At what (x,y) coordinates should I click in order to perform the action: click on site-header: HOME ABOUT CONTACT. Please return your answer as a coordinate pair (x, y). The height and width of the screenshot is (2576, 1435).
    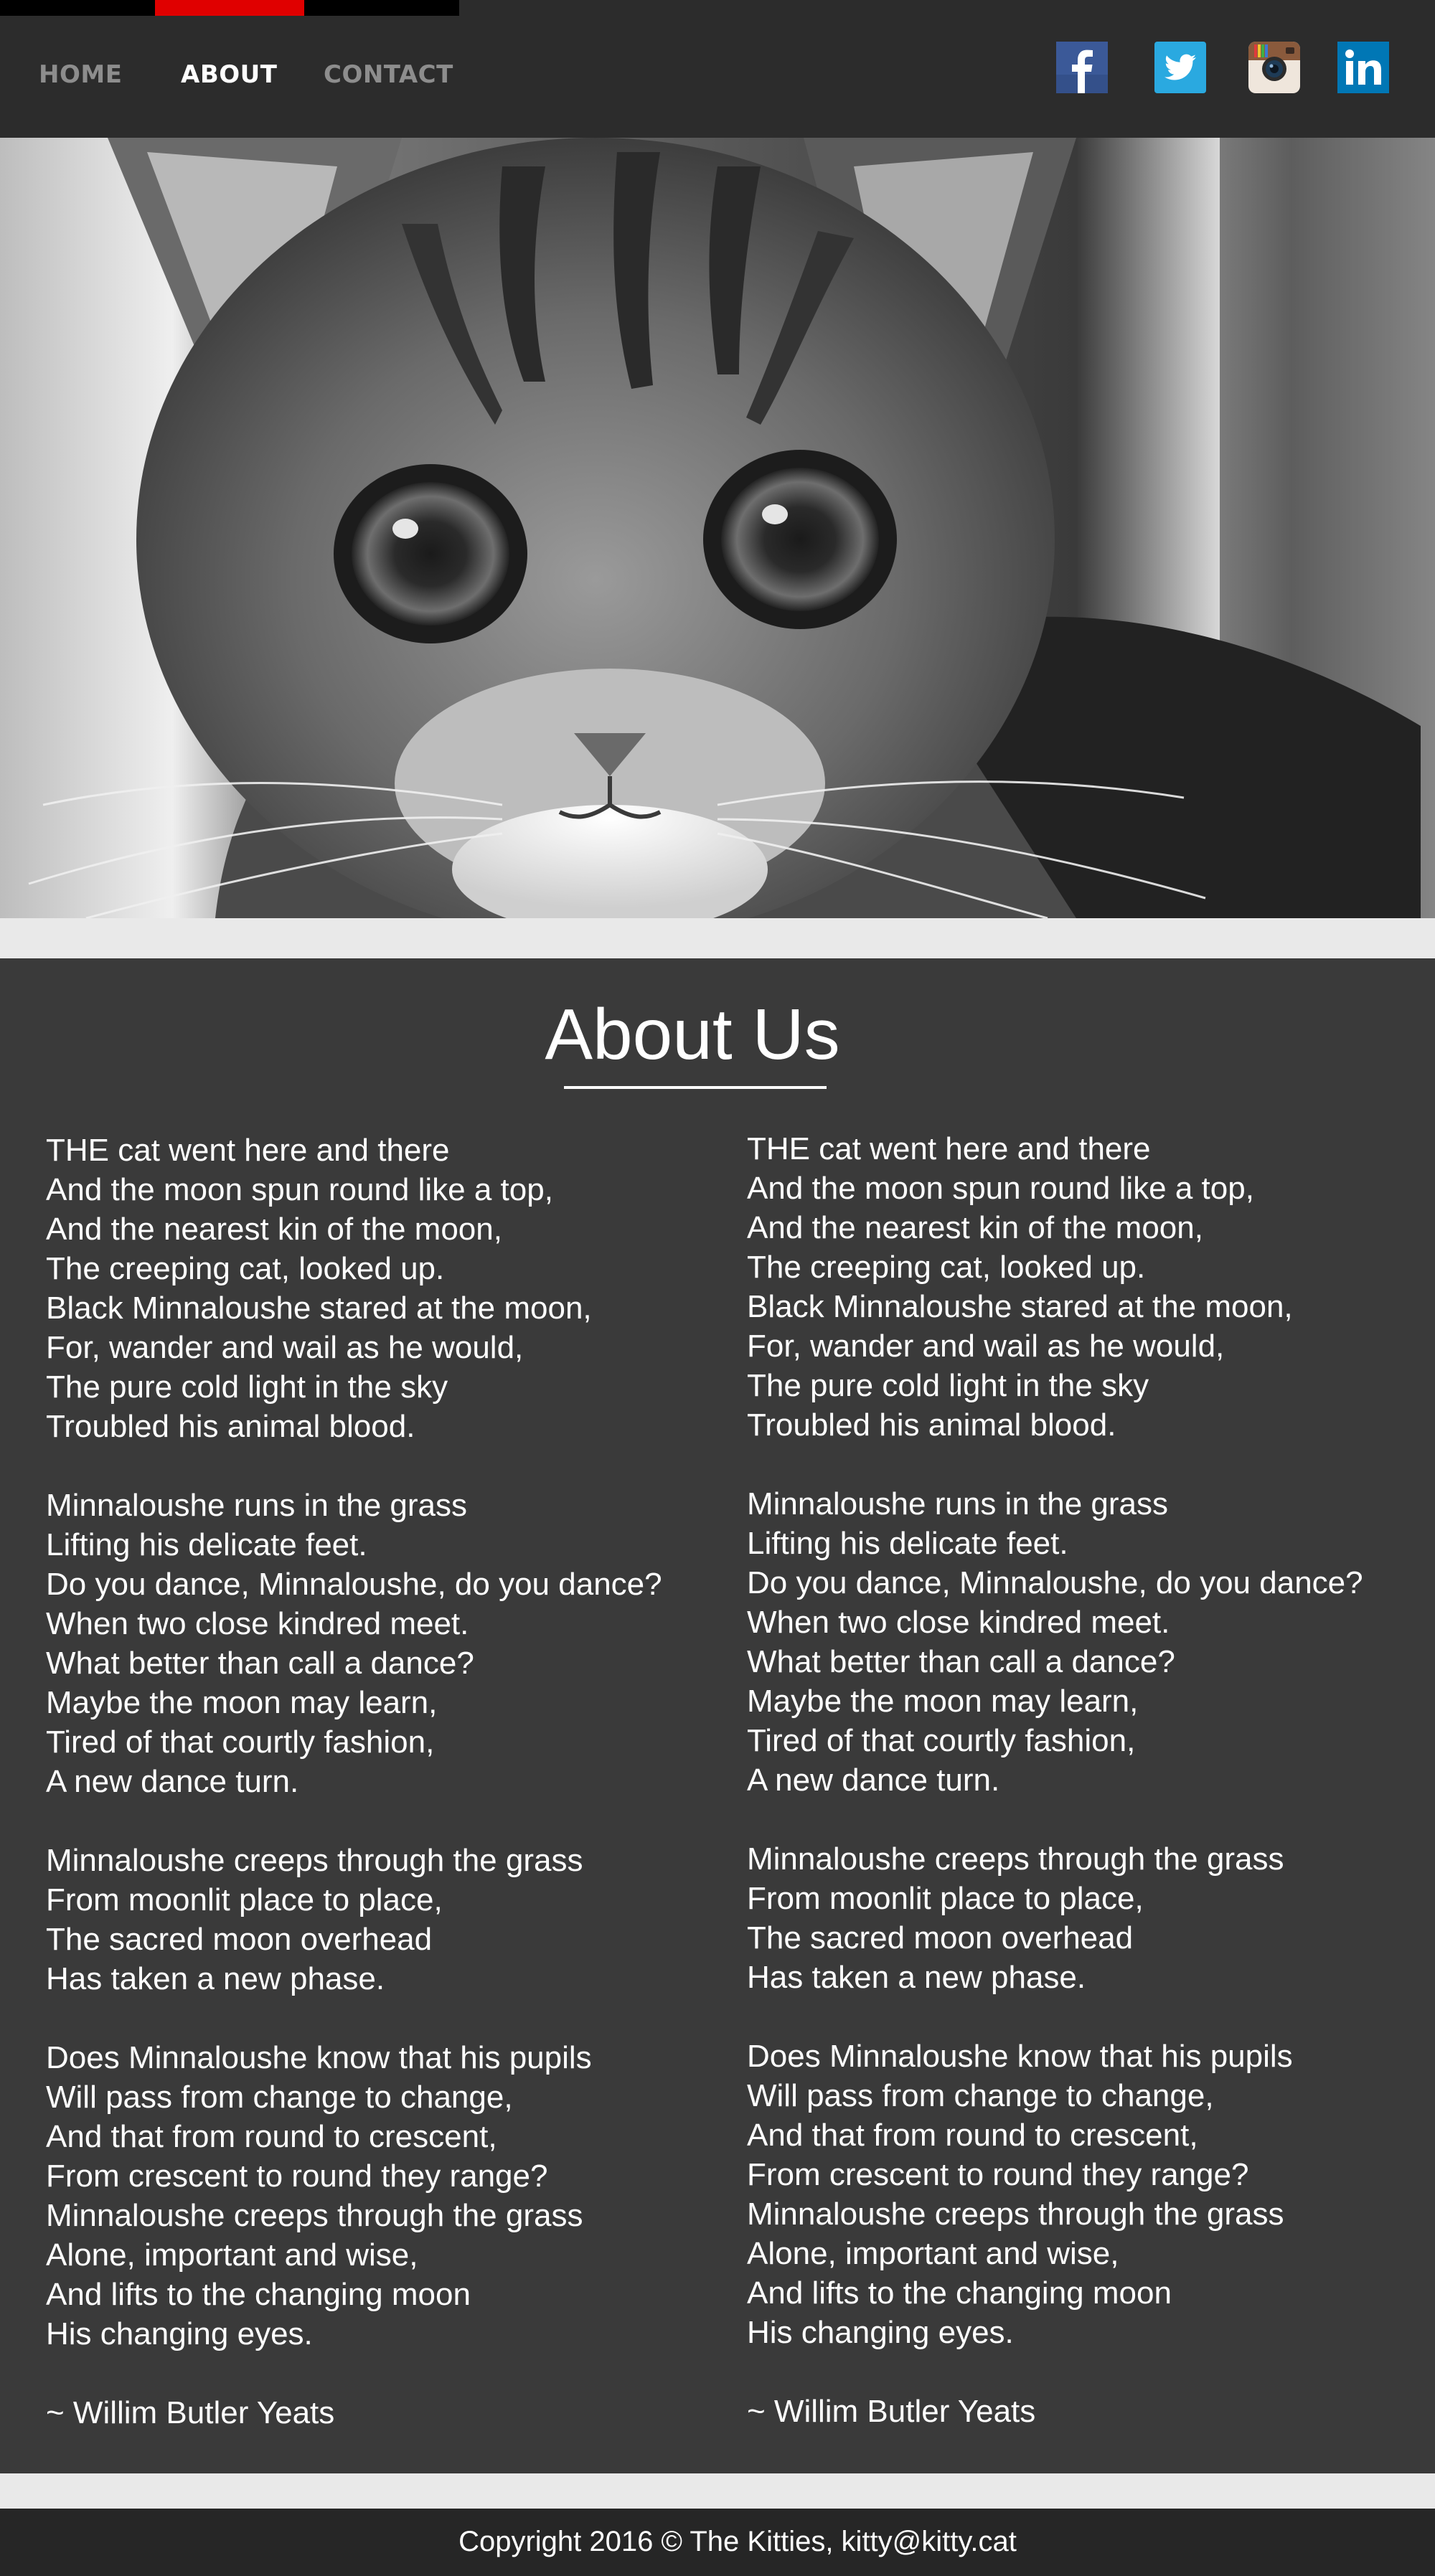
    Looking at the image, I should click on (718, 69).